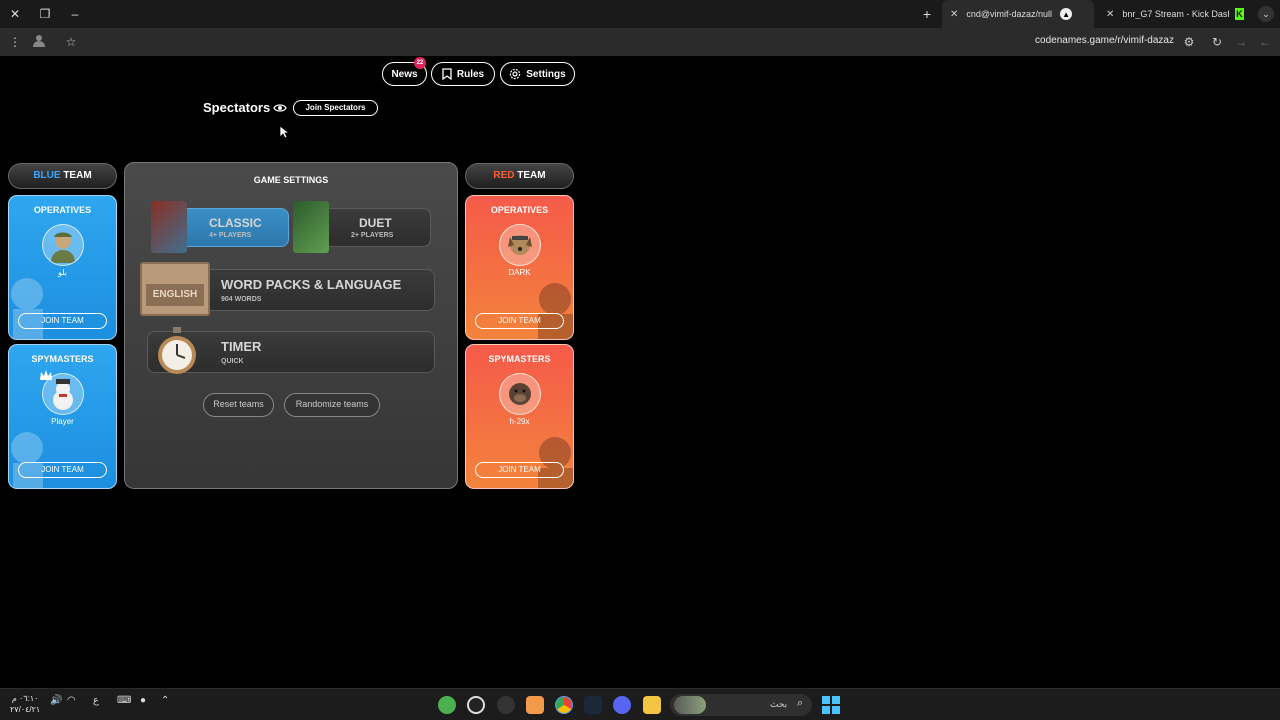  I want to click on join-spectators-button: Join Spectators, so click(335, 108).